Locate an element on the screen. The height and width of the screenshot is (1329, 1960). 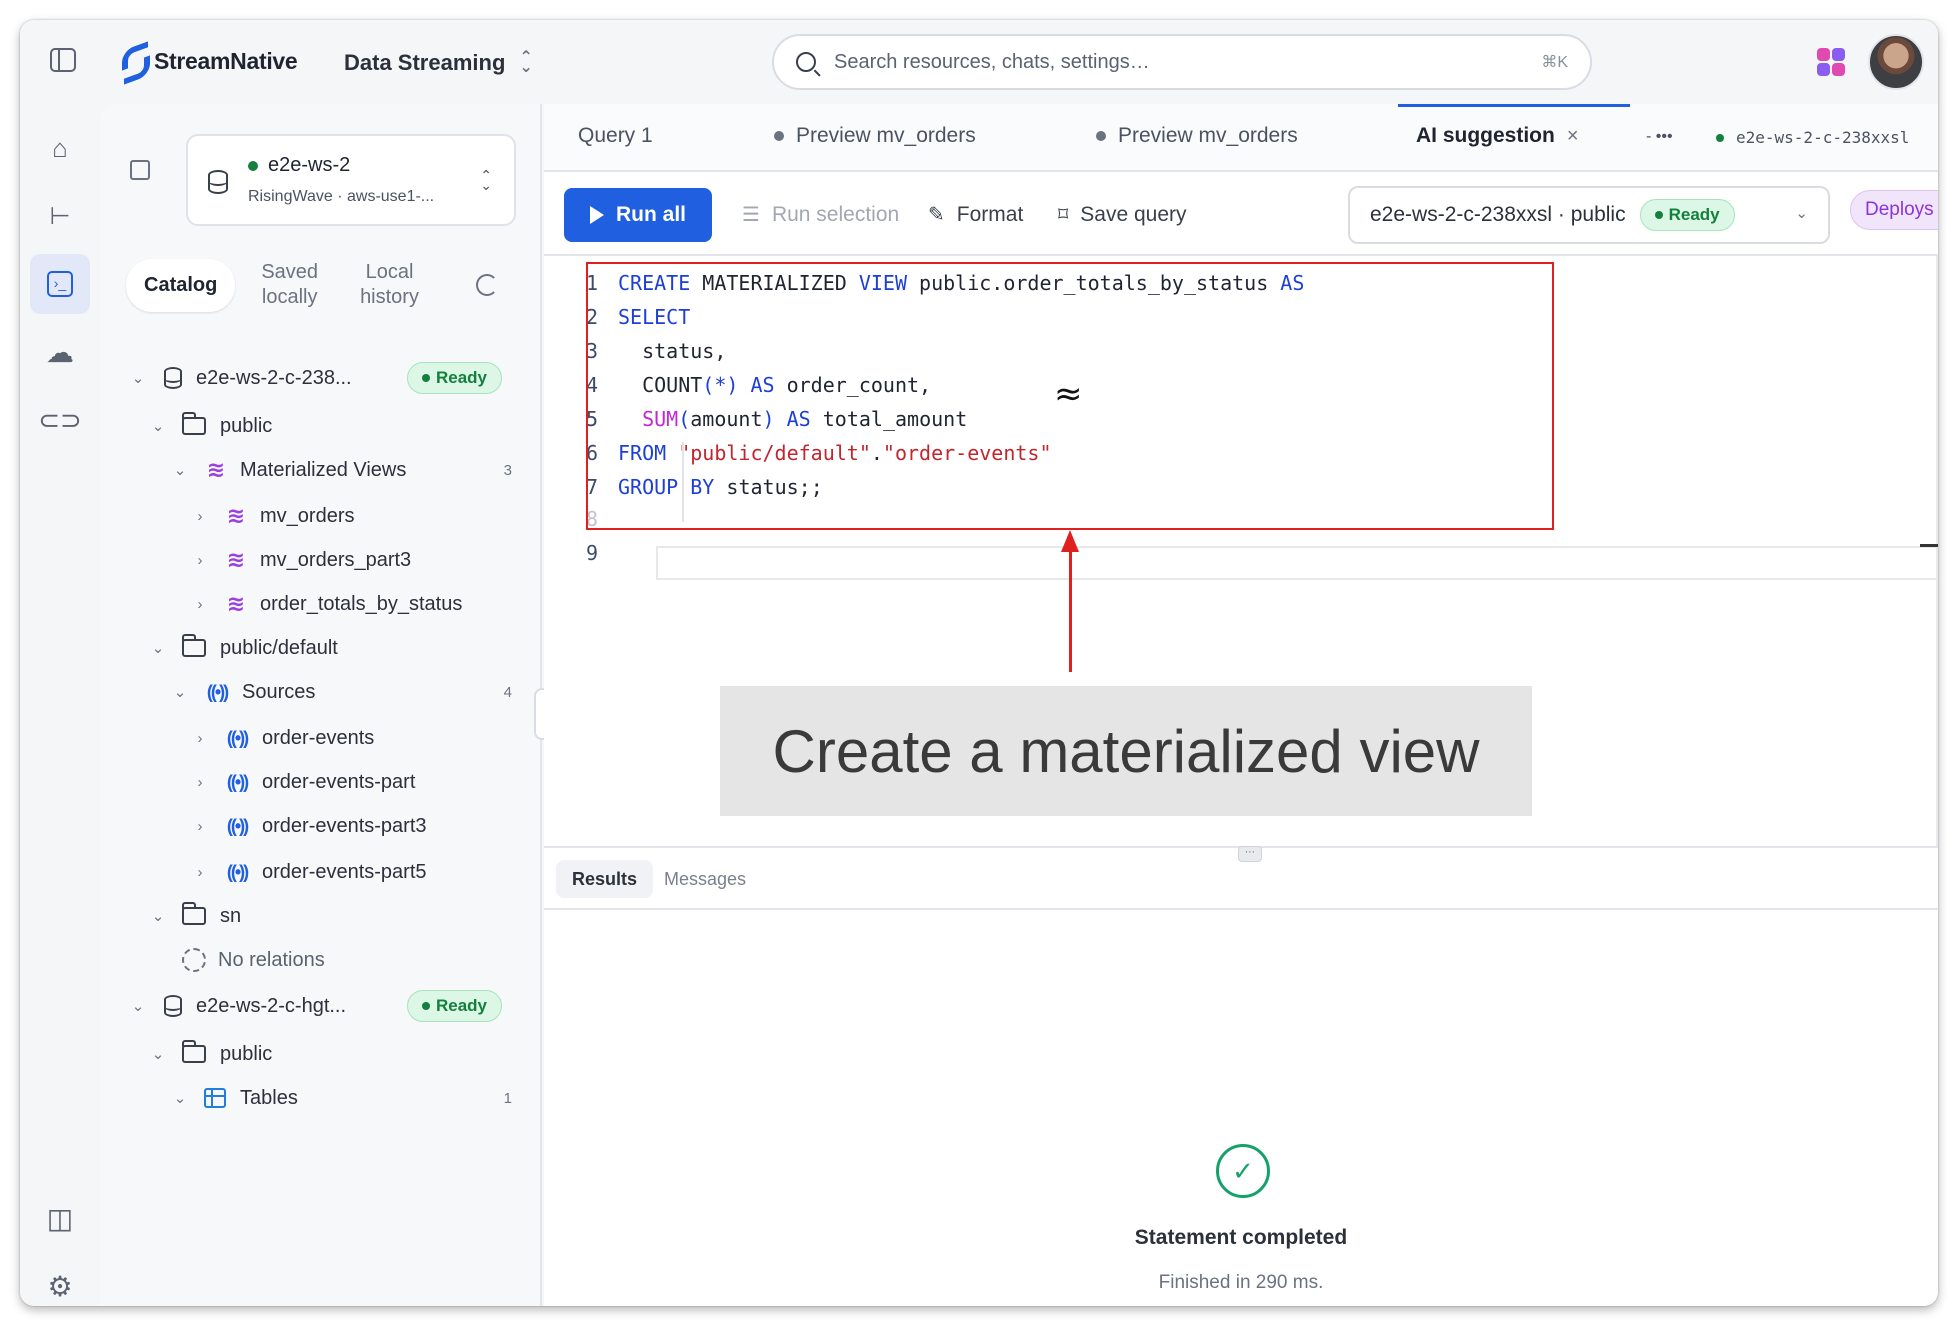
tree-item-label: mv_orders is located at coordinates (307, 515).